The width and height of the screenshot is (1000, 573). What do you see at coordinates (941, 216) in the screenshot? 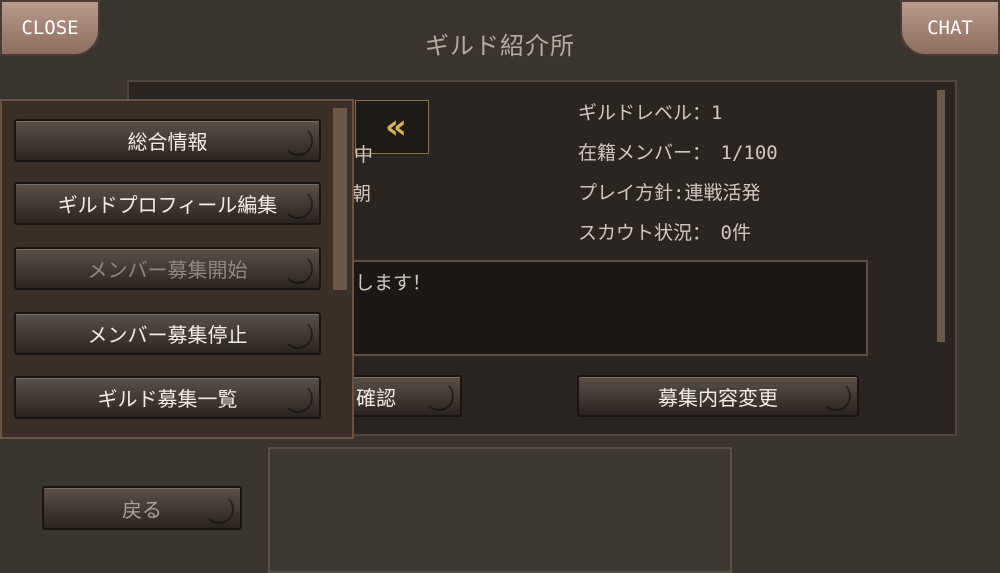
I see `panel-scrollbar` at bounding box center [941, 216].